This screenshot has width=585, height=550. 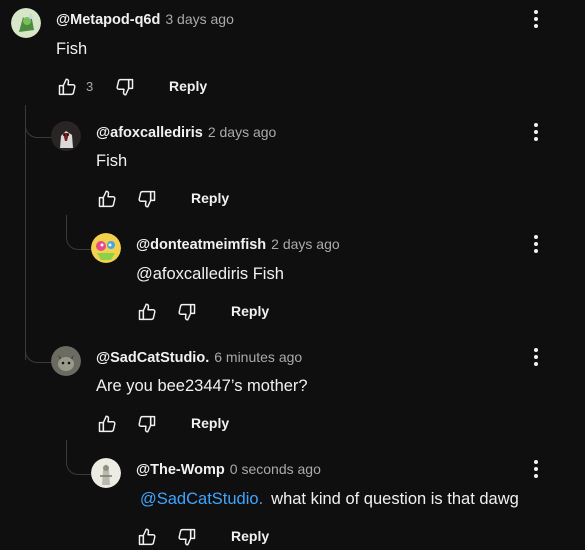 I want to click on comment-body: @afoxcallediris Fish, so click(x=210, y=274).